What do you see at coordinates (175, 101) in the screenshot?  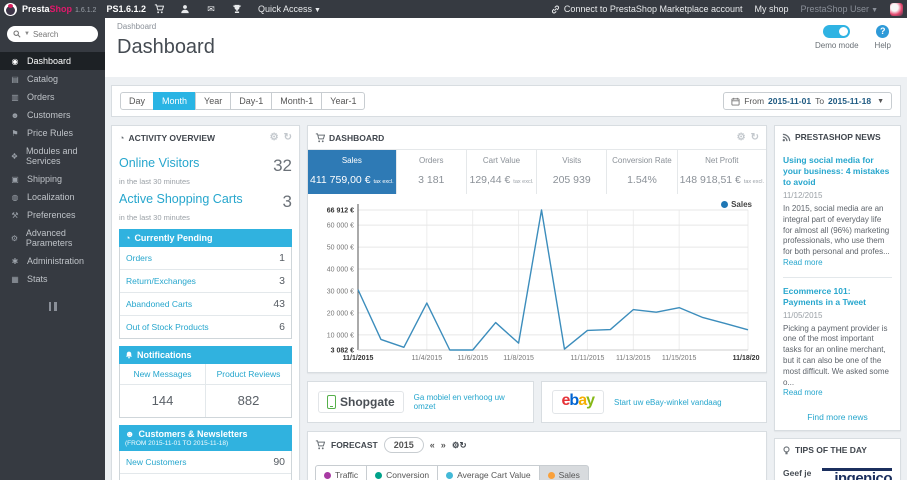 I see `period-month-button: Month` at bounding box center [175, 101].